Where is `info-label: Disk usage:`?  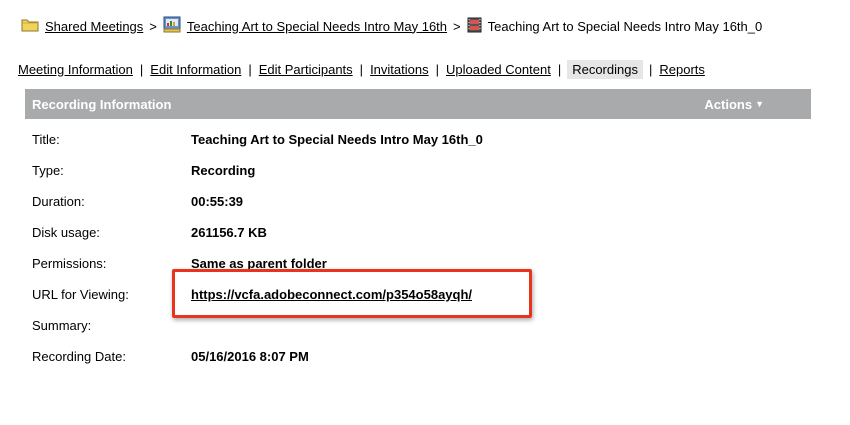
info-label: Disk usage: is located at coordinates (66, 232).